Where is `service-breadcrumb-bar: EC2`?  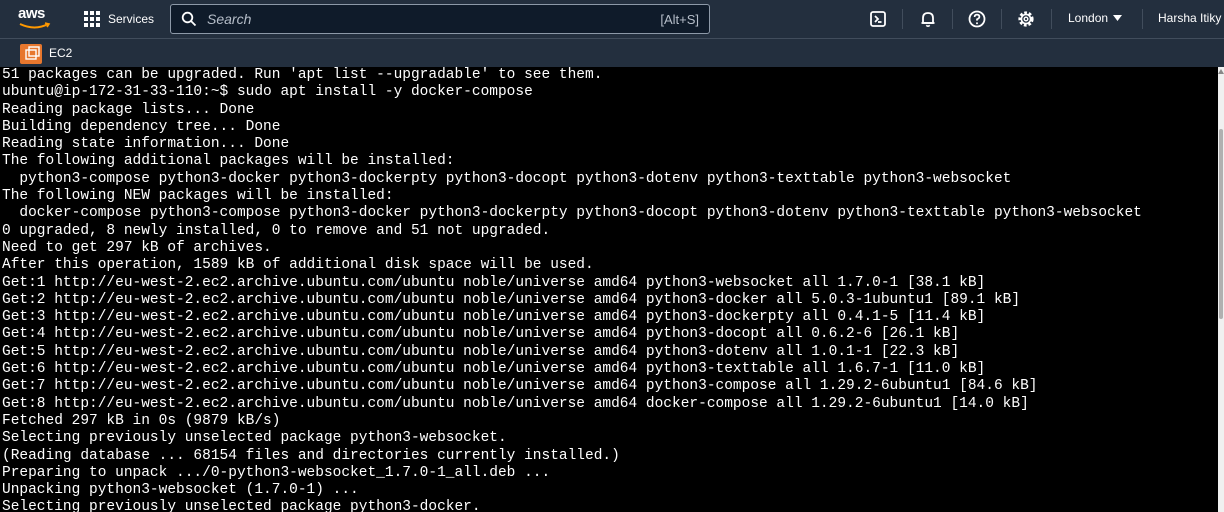 service-breadcrumb-bar: EC2 is located at coordinates (612, 52).